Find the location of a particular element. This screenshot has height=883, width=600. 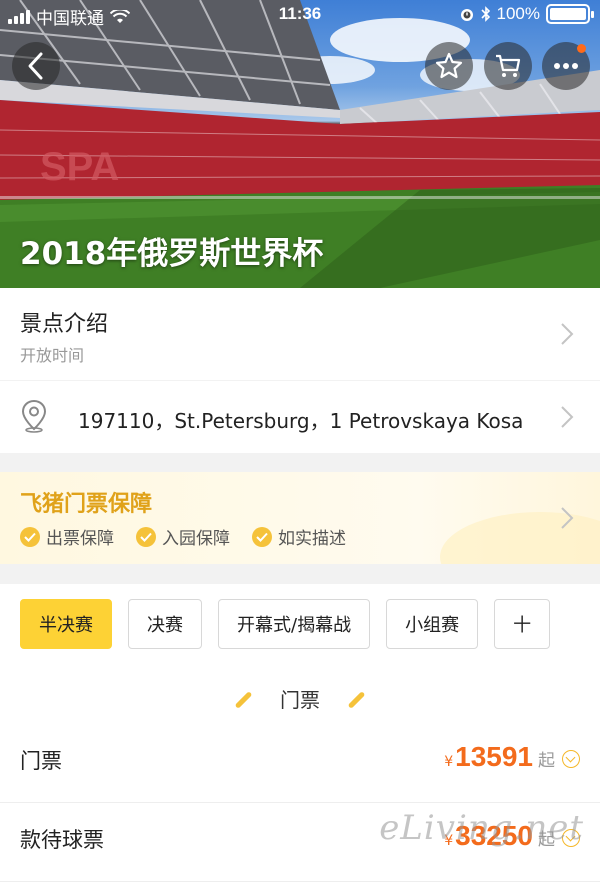

opening-hours-label: 开放时间 is located at coordinates (52, 355).